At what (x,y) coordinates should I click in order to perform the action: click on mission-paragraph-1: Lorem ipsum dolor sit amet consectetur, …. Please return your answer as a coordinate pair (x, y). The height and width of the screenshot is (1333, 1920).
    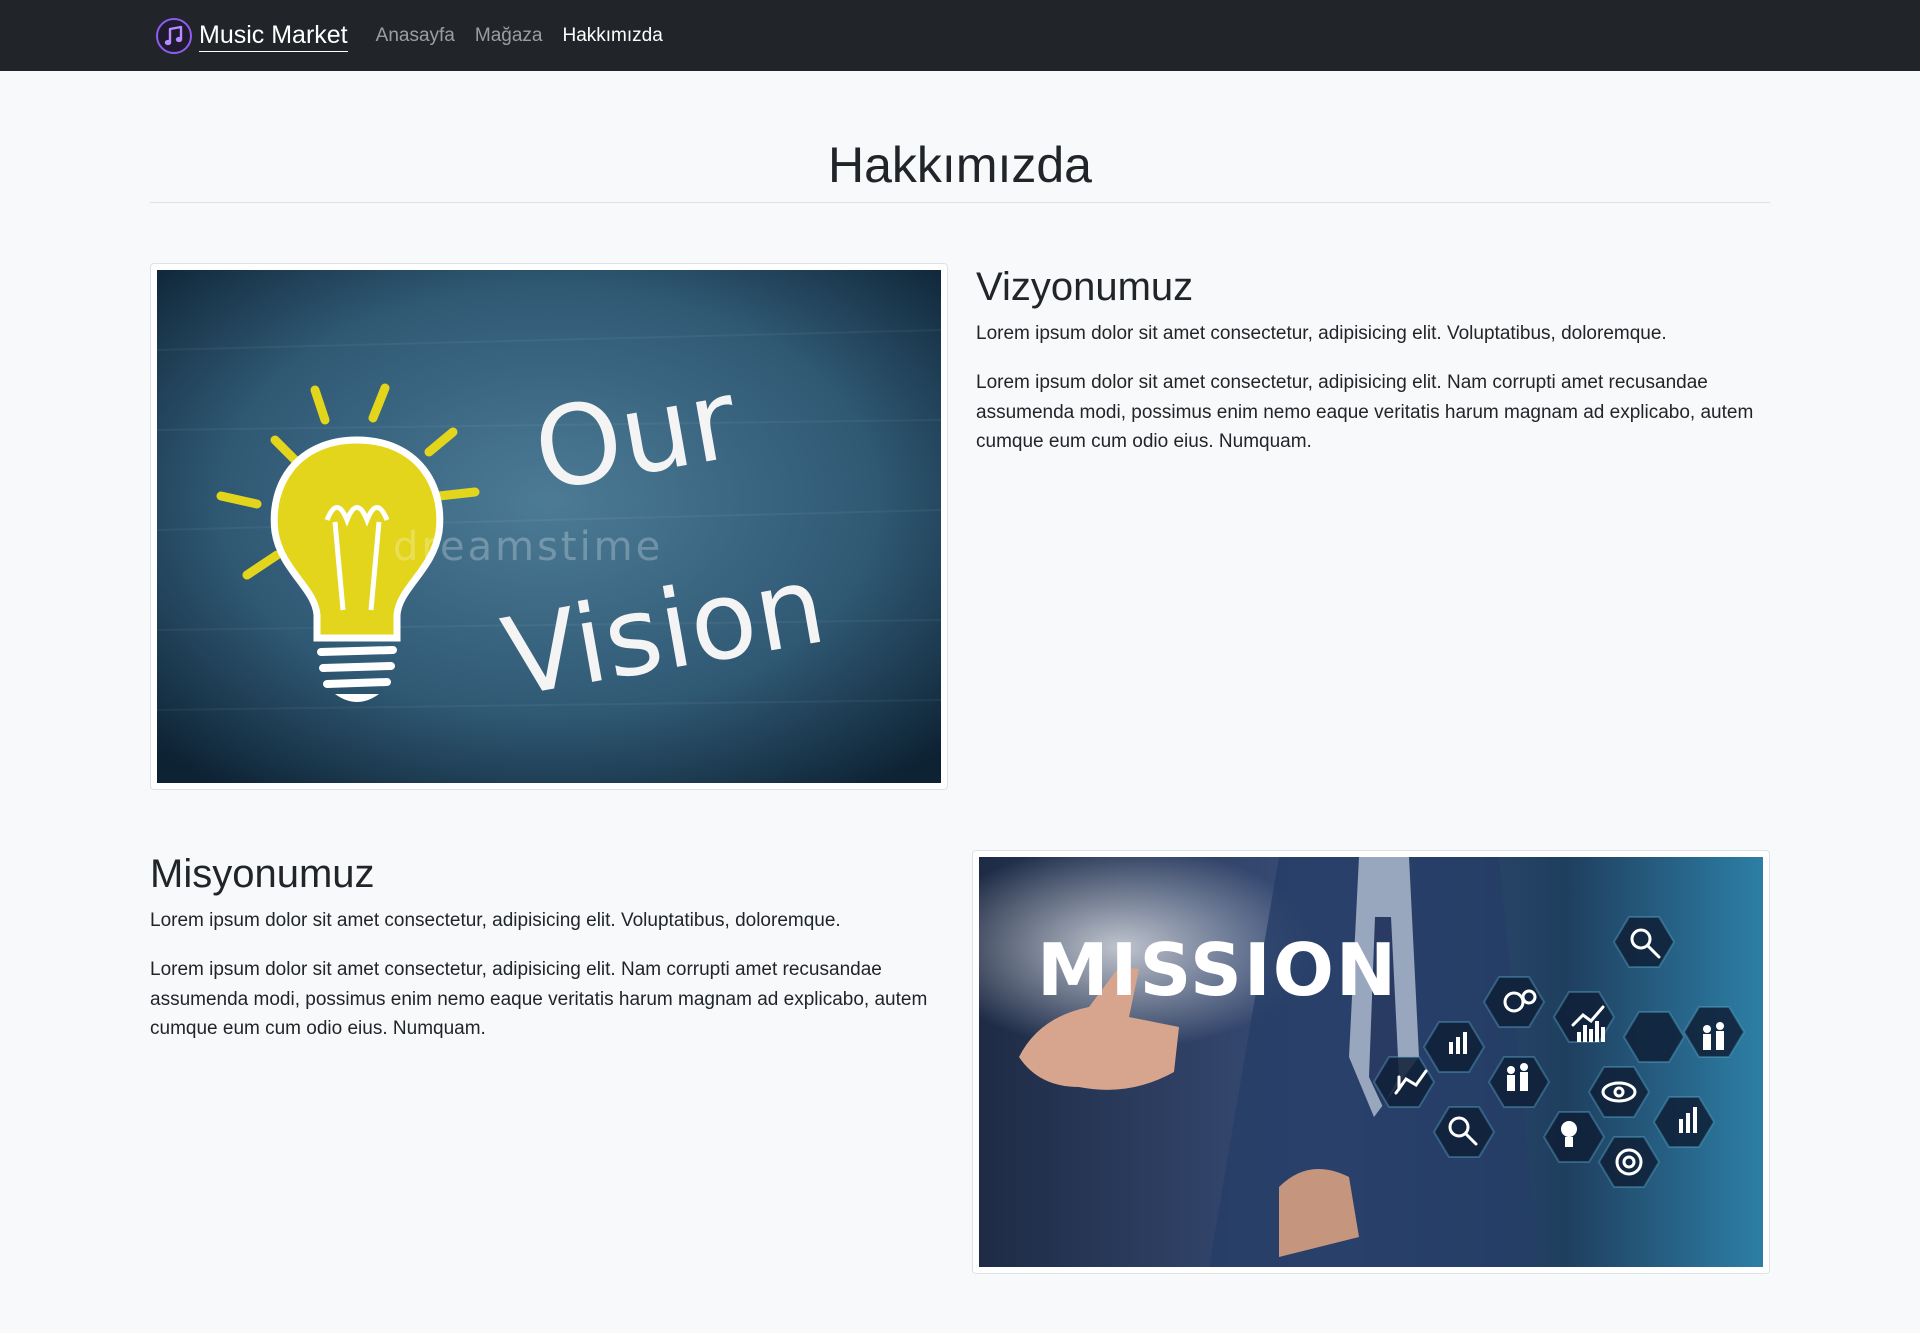
    Looking at the image, I should click on (495, 920).